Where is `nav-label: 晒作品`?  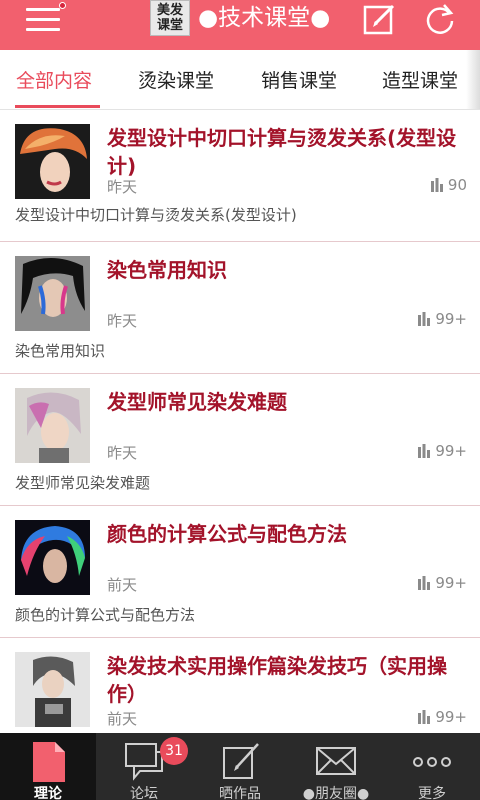 nav-label: 晒作品 is located at coordinates (240, 793).